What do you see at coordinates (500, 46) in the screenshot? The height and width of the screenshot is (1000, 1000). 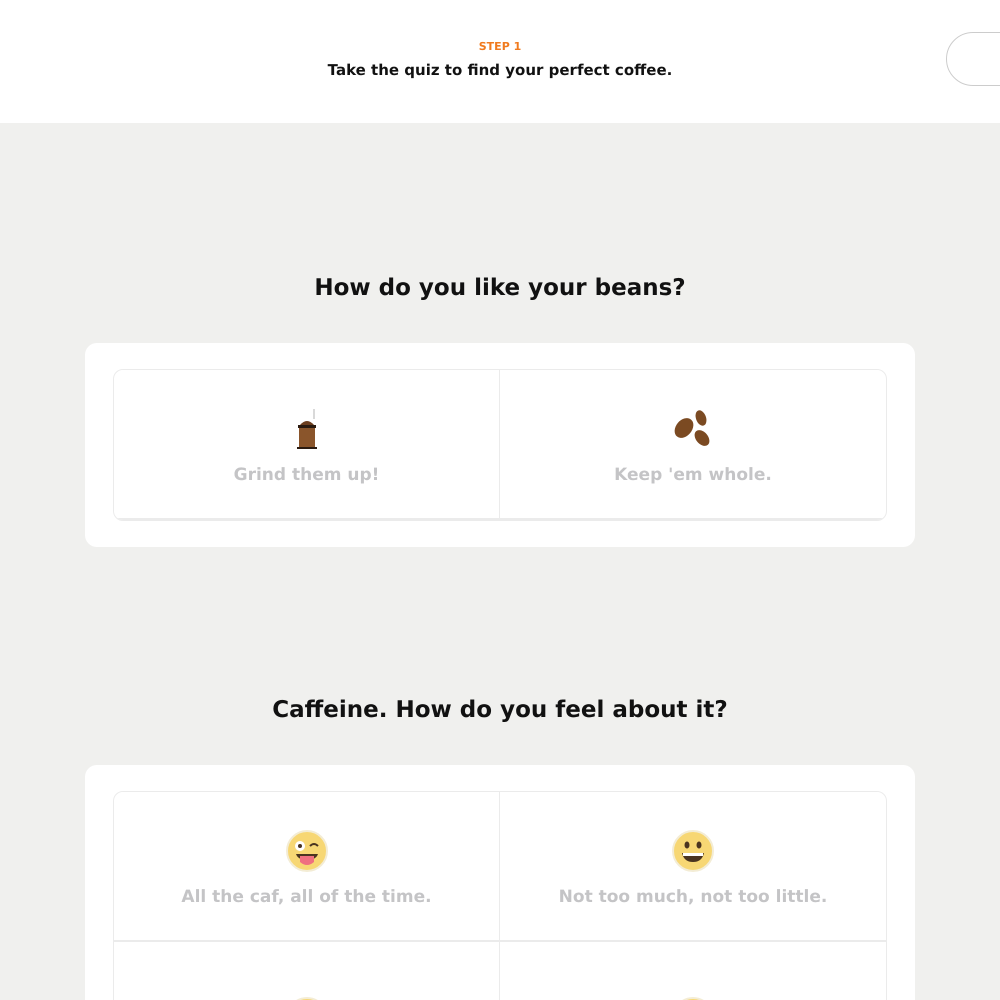 I see `step-label: STEP 1` at bounding box center [500, 46].